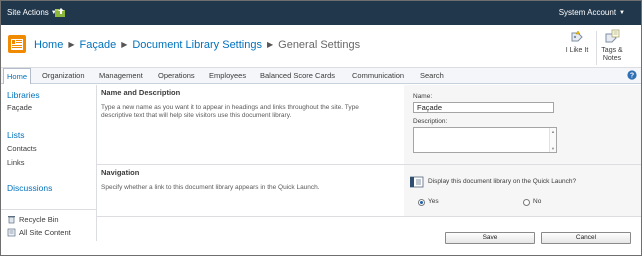 The width and height of the screenshot is (642, 256). Describe the element at coordinates (423, 96) in the screenshot. I see `name-label: Name:` at that location.